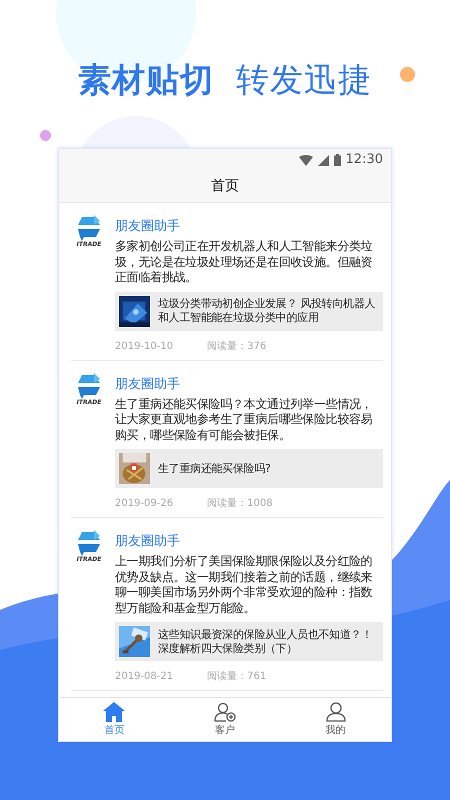 The image size is (450, 800). I want to click on page-title: 首页, so click(225, 186).